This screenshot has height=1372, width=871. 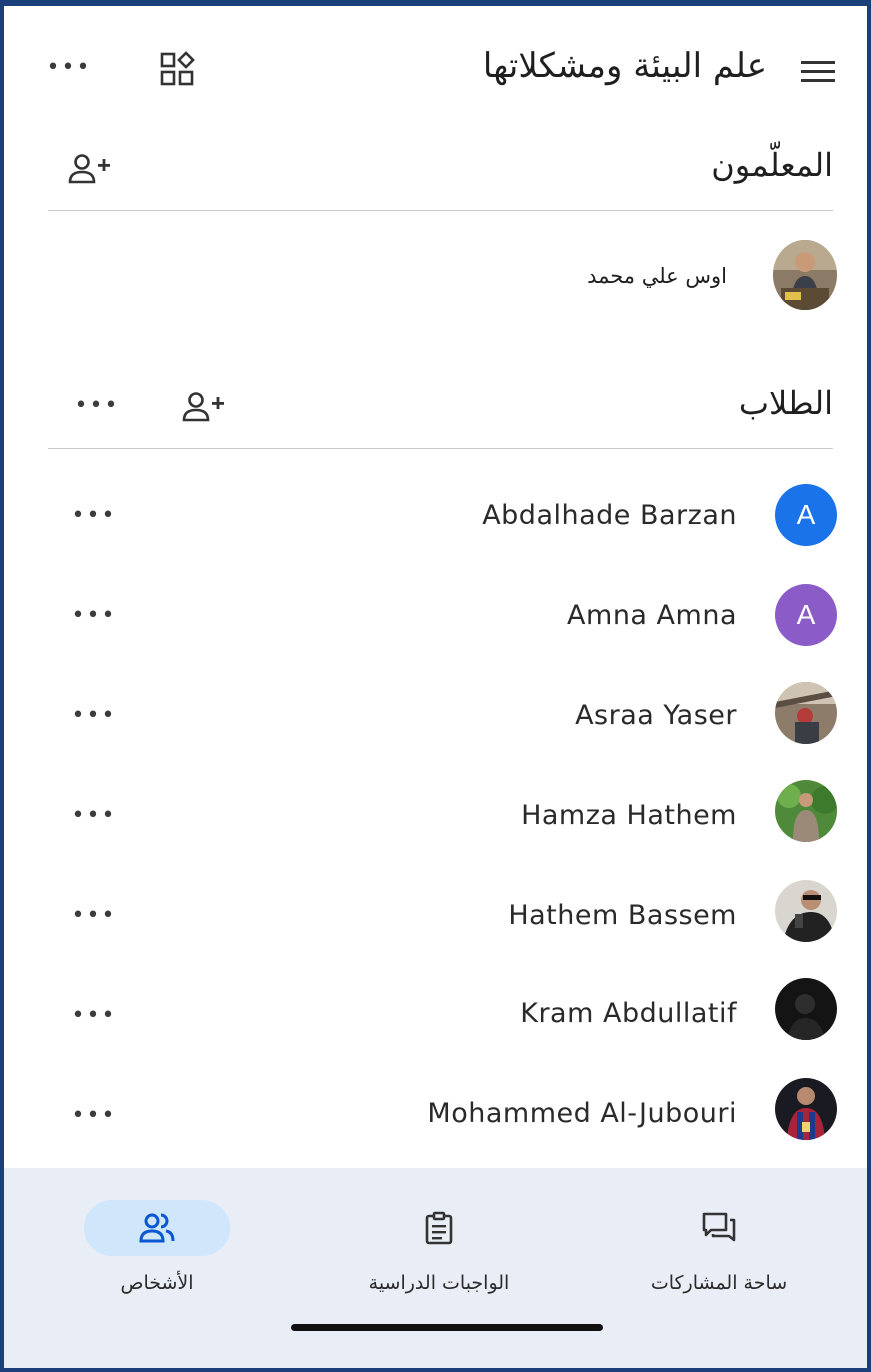 I want to click on nav-tab-people: الأشخاص, so click(x=157, y=1231).